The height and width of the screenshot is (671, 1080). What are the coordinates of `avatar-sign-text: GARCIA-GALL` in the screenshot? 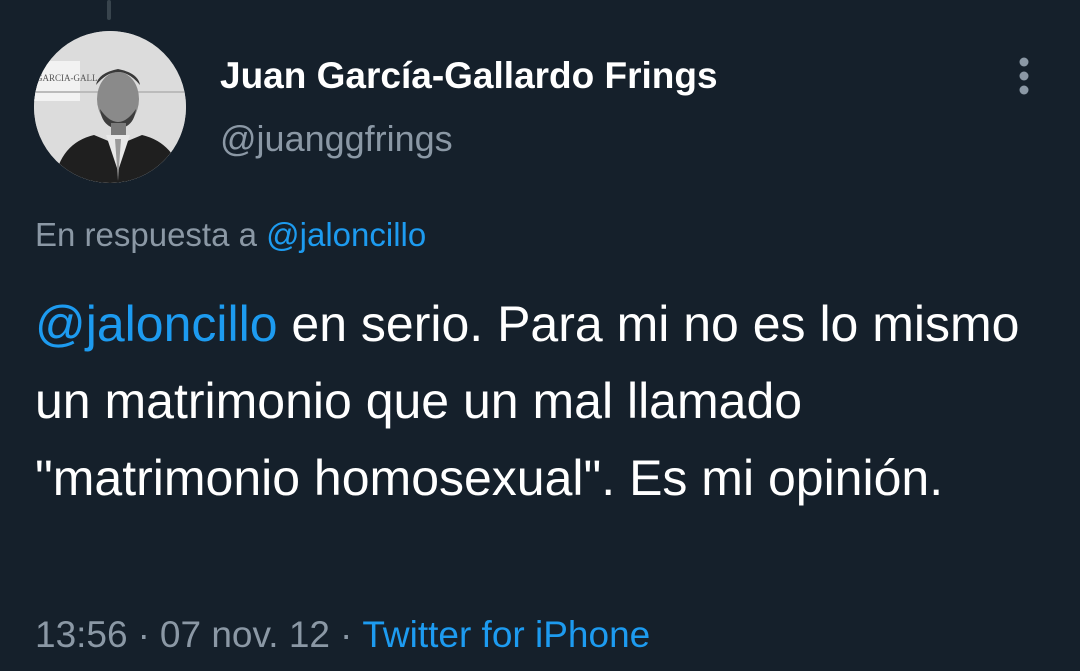 It's located at (67, 78).